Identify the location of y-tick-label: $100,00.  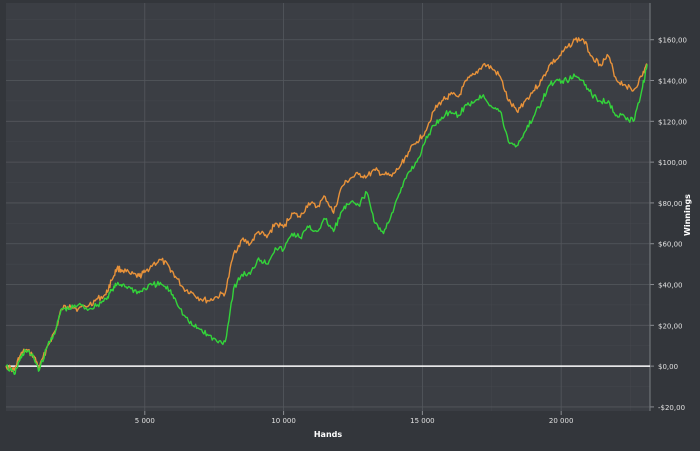
(672, 163).